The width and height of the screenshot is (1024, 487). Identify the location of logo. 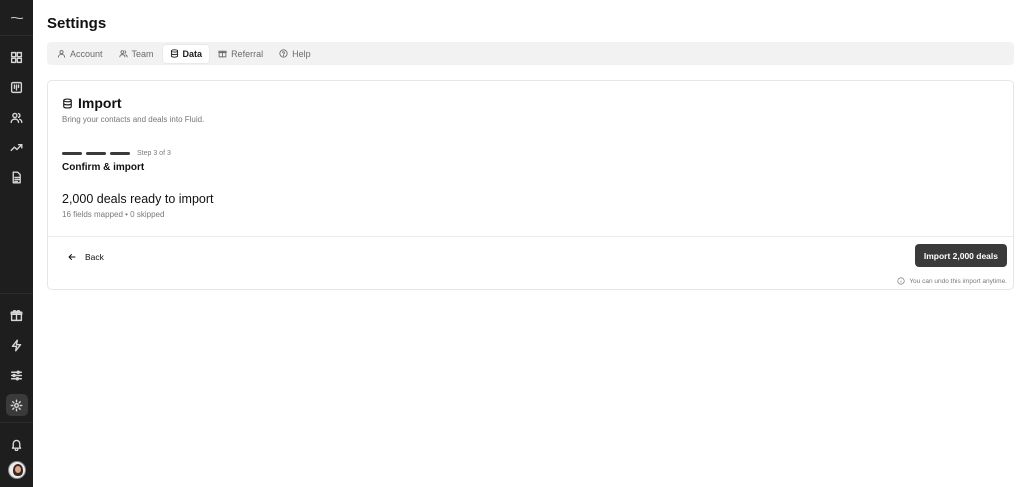
(16, 18).